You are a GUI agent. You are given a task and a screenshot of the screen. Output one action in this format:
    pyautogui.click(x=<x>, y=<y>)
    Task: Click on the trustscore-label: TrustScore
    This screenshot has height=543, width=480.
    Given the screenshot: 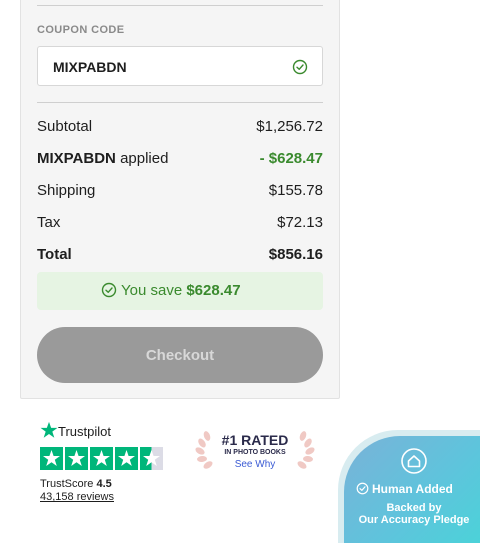 What is the action you would take?
    pyautogui.click(x=67, y=484)
    